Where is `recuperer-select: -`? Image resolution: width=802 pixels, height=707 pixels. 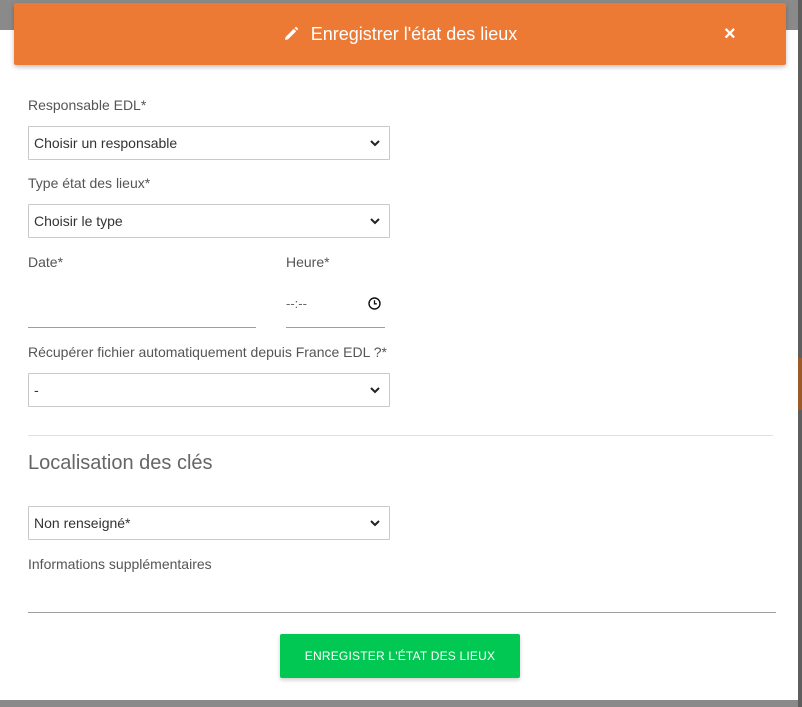 recuperer-select: - is located at coordinates (209, 390).